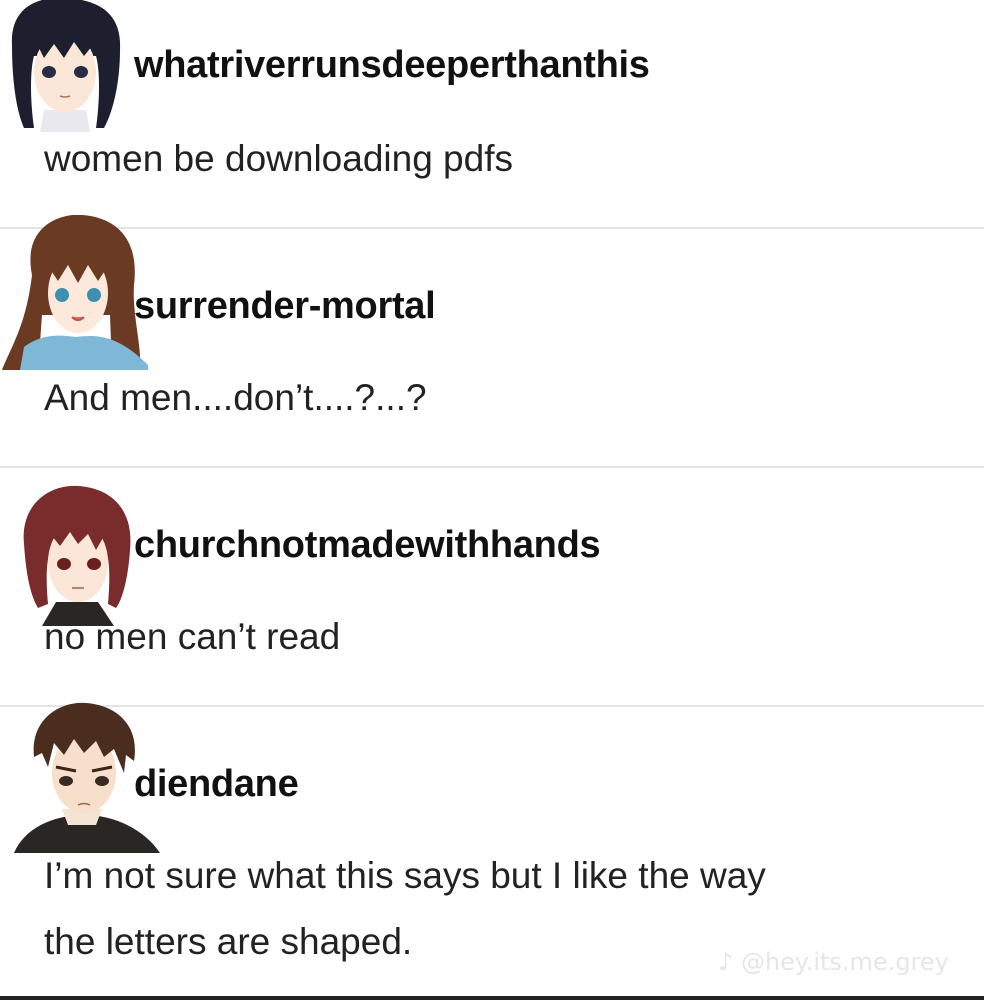 The height and width of the screenshot is (1000, 984). Describe the element at coordinates (65, 66) in the screenshot. I see `dark-haired-girl-avatar` at that location.